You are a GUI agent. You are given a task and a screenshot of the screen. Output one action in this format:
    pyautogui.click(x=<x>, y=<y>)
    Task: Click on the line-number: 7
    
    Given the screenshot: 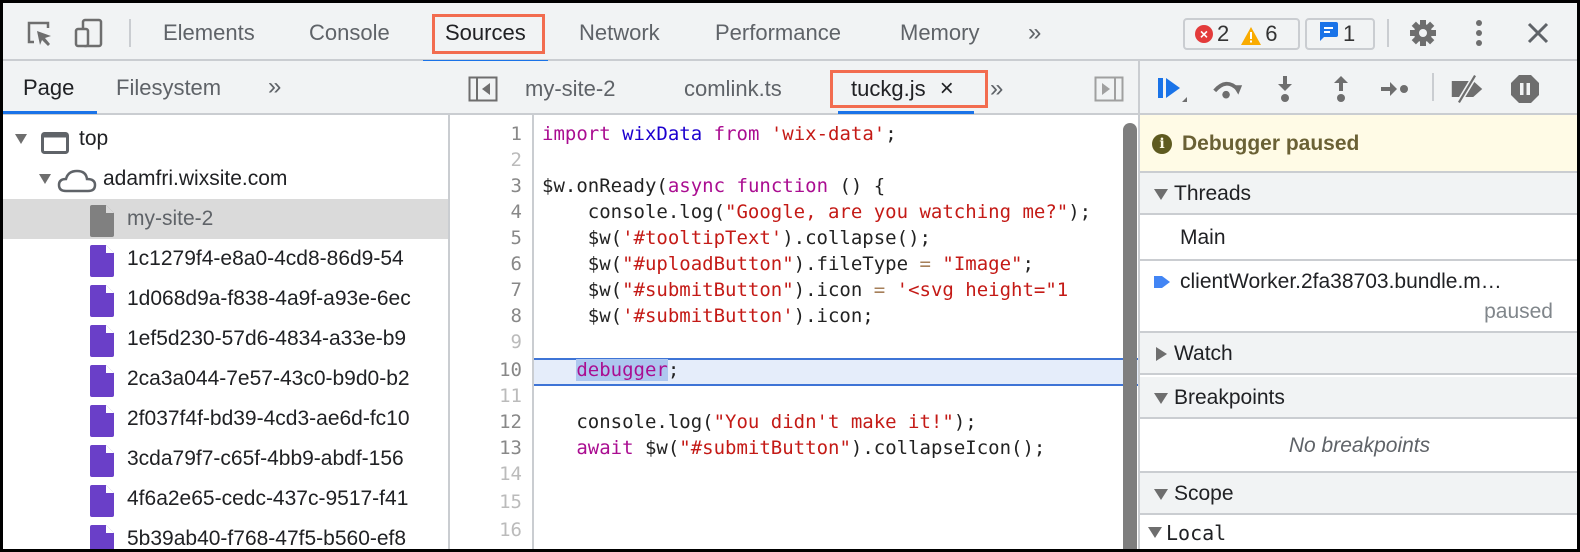 What is the action you would take?
    pyautogui.click(x=516, y=290)
    